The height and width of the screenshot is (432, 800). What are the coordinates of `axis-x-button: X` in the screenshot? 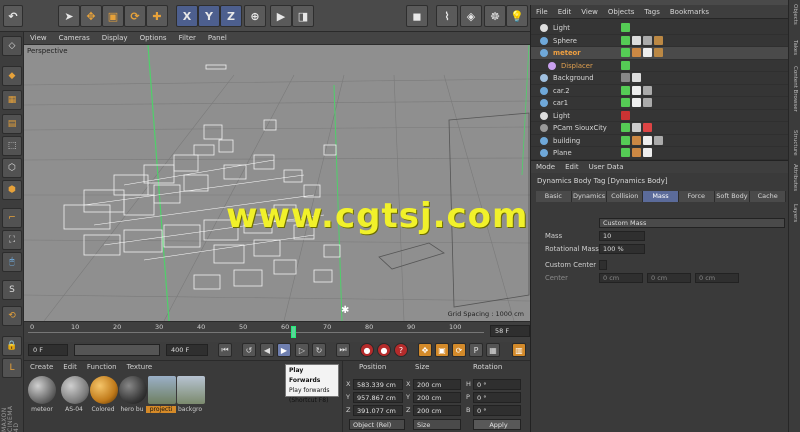 It's located at (187, 16).